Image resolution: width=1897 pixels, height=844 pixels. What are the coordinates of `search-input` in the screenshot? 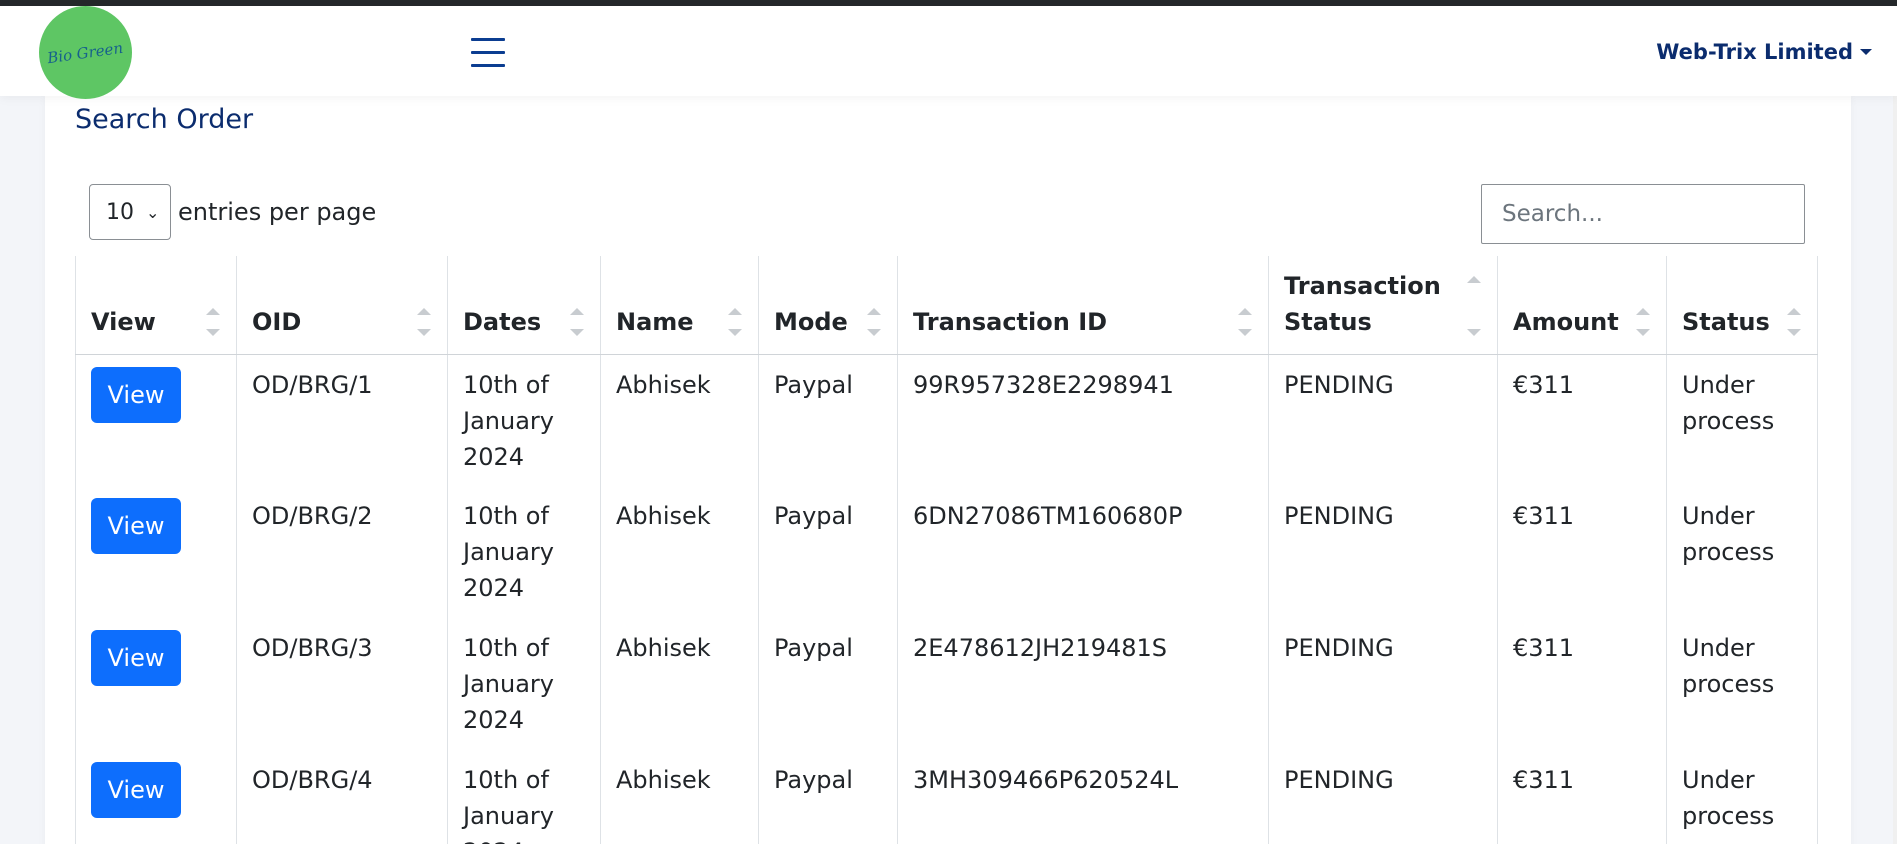 It's located at (1643, 214).